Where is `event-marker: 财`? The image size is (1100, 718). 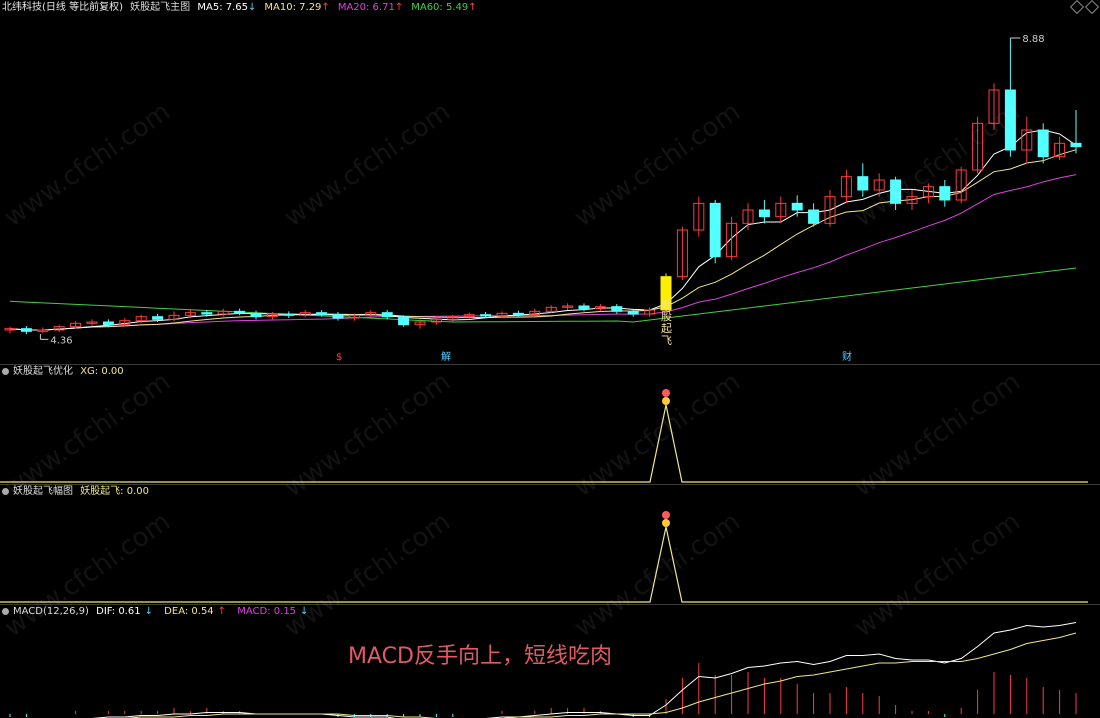
event-marker: 财 is located at coordinates (847, 356).